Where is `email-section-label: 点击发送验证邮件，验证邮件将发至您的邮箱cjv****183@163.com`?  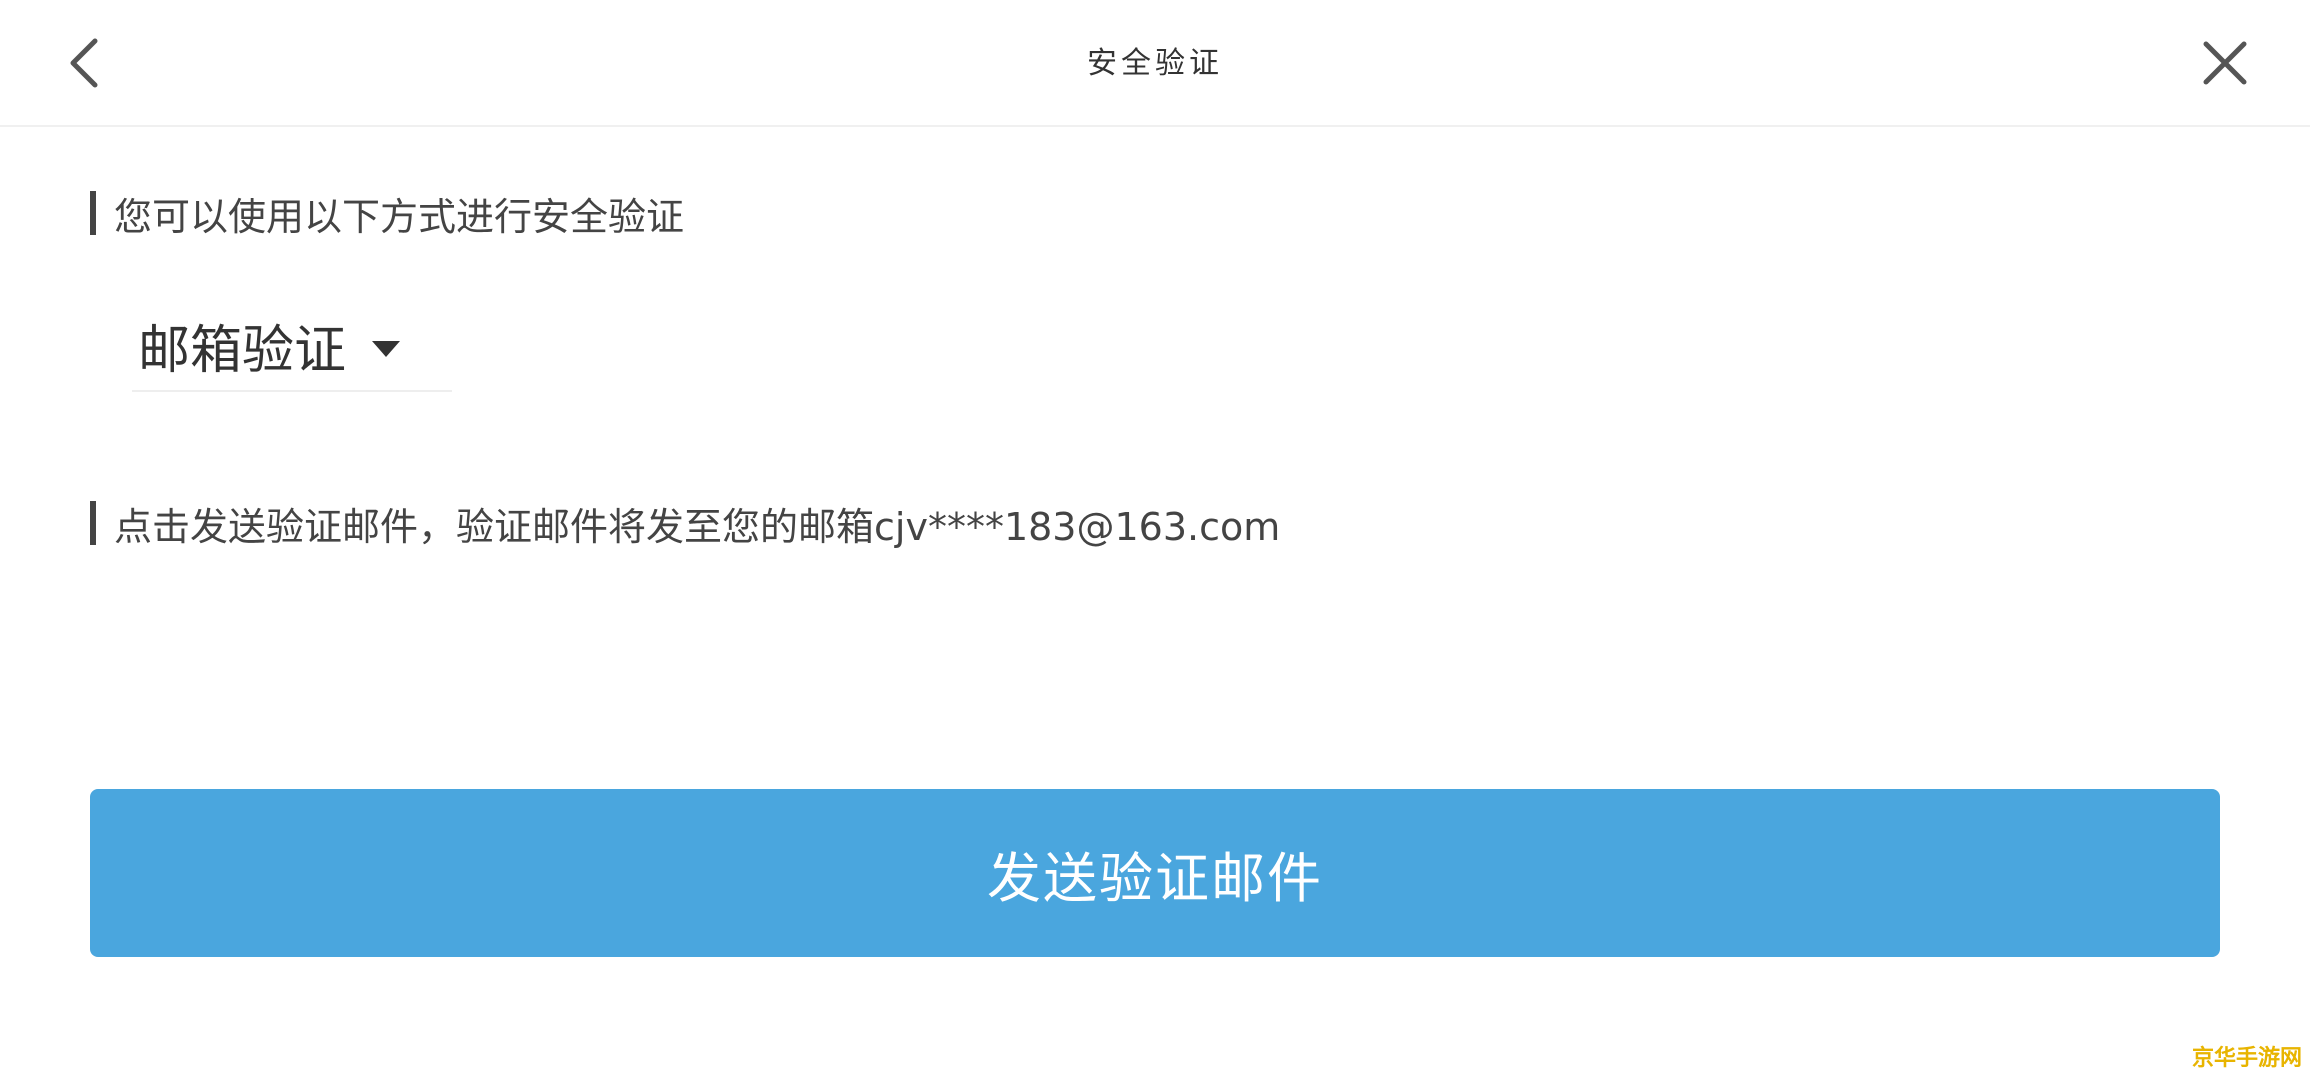
email-section-label: 点击发送验证邮件，验证邮件将发至您的邮箱cjv****183@163.com is located at coordinates (697, 526).